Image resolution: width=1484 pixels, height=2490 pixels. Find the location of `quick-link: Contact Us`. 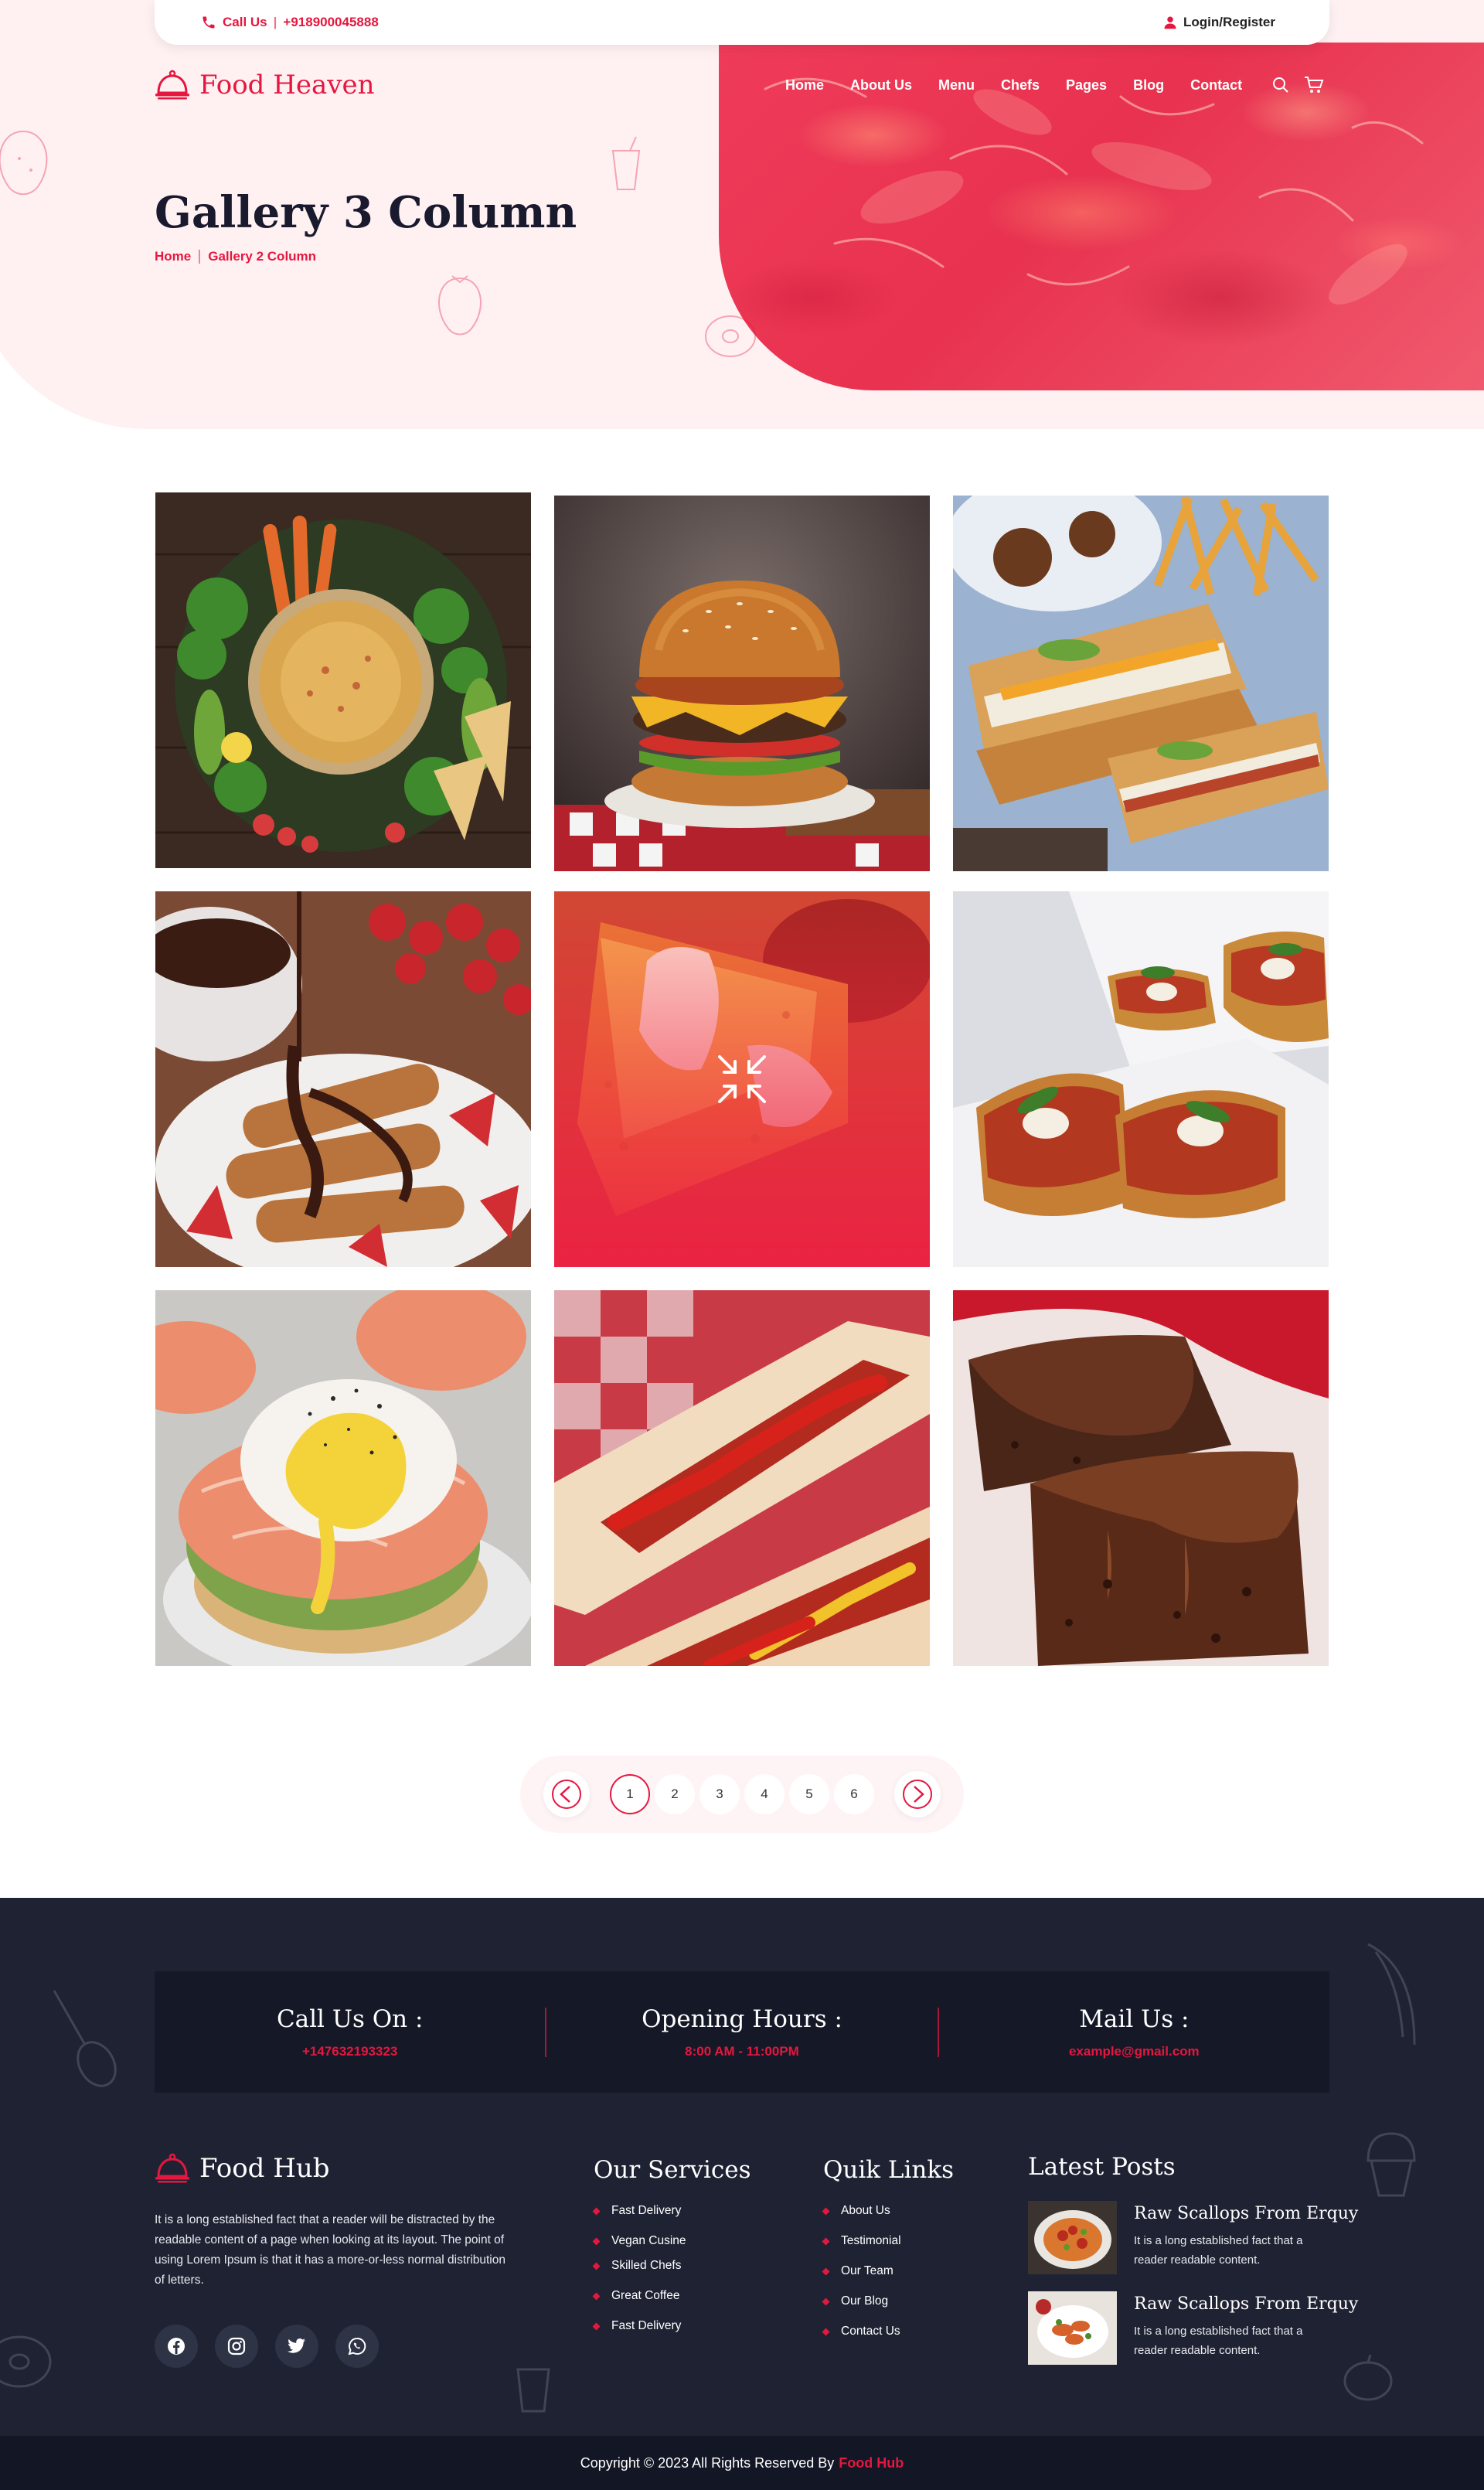

quick-link: Contact Us is located at coordinates (888, 2331).